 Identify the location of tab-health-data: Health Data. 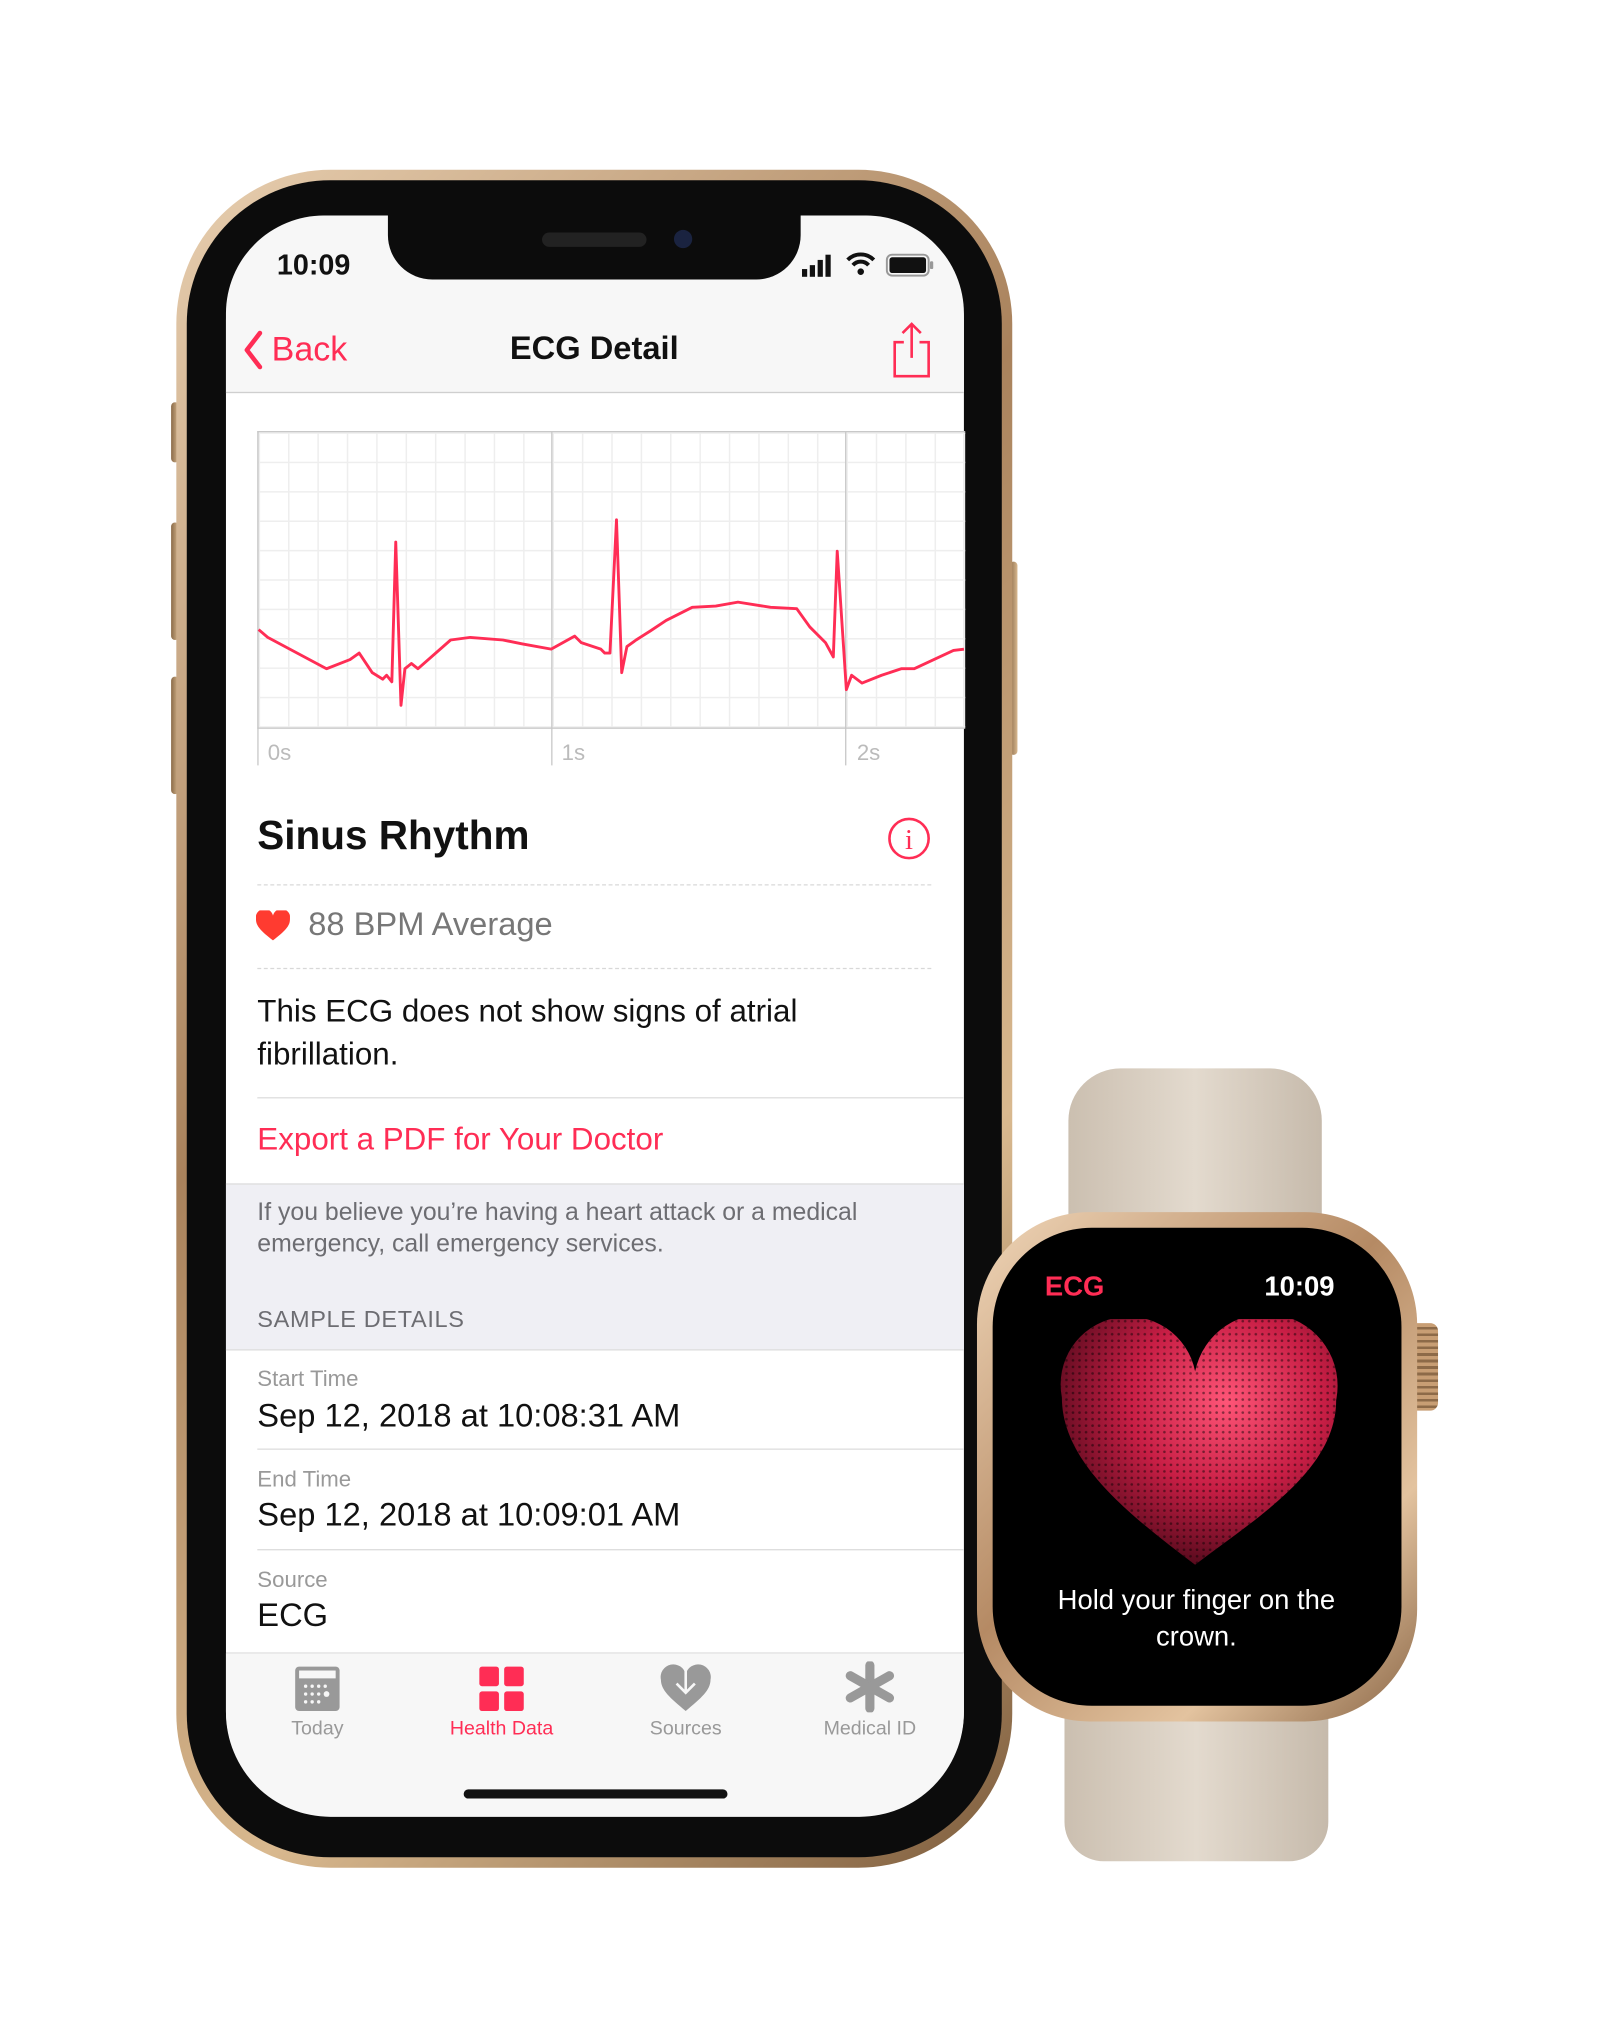
(501, 1702).